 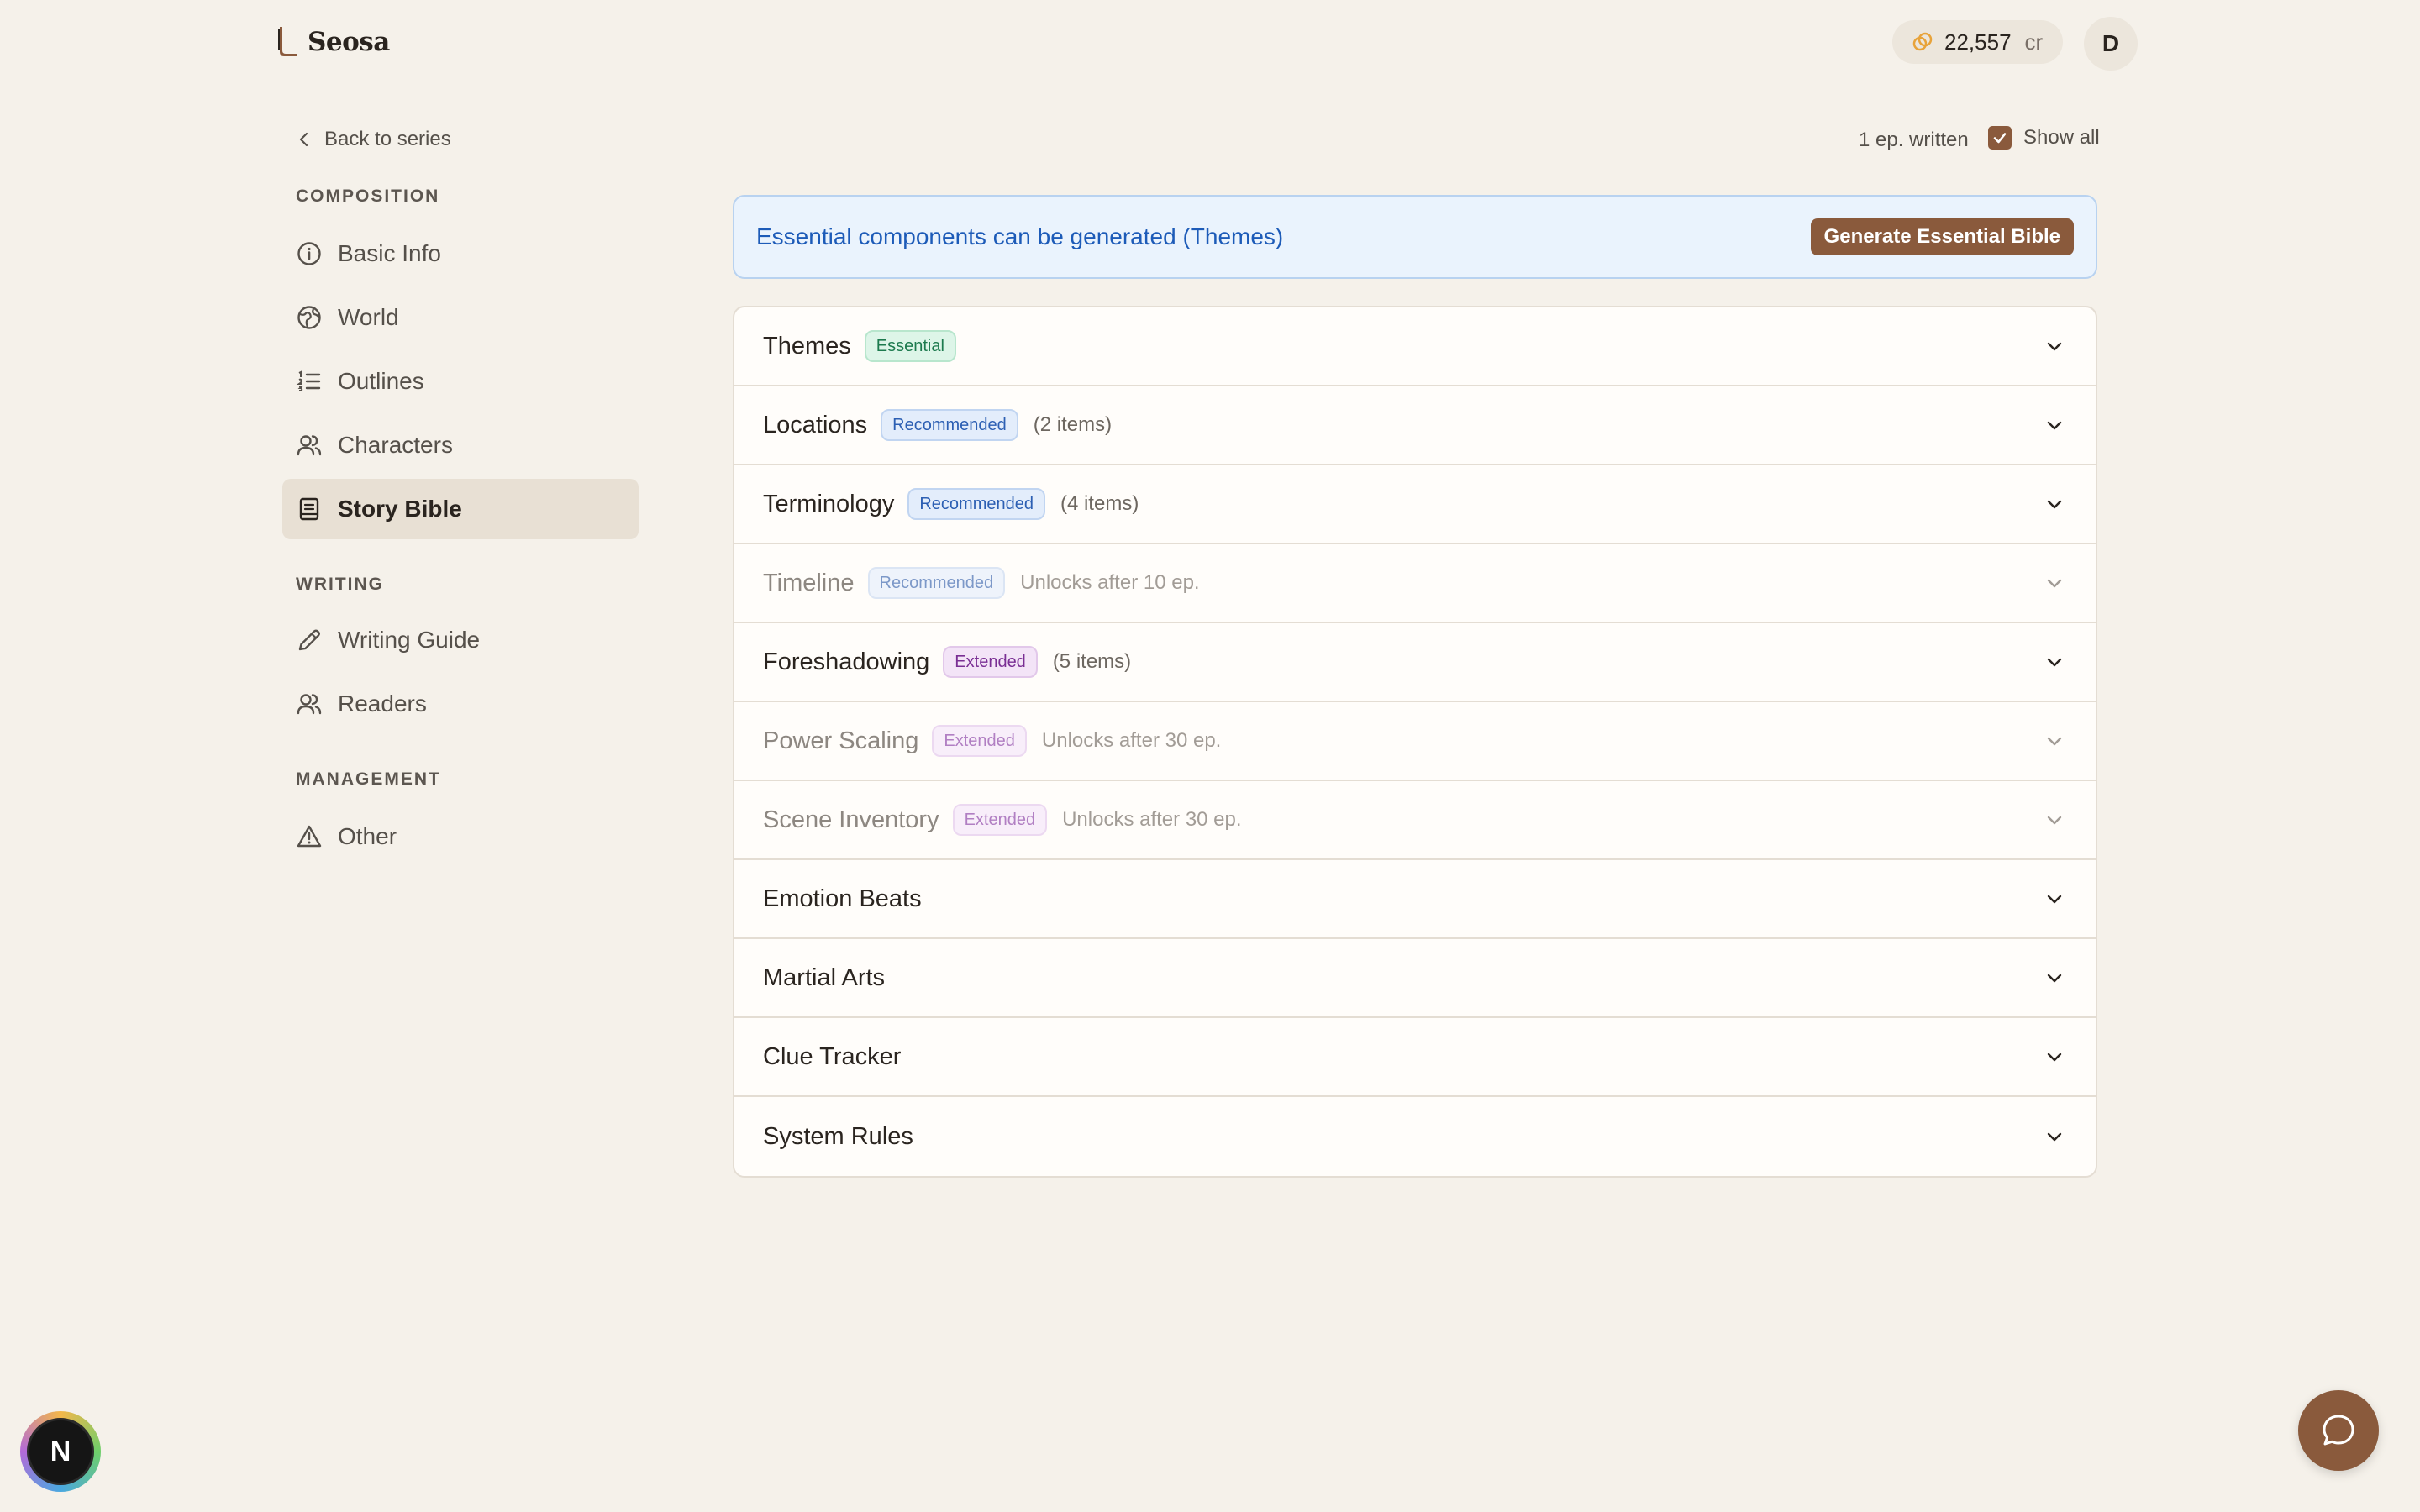 What do you see at coordinates (1073, 424) in the screenshot?
I see `item-count: (2 items)` at bounding box center [1073, 424].